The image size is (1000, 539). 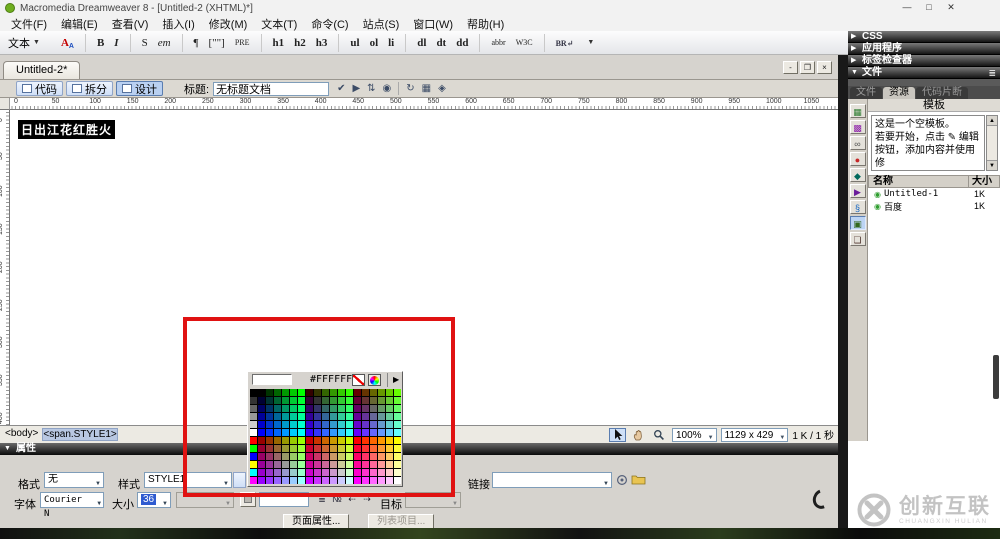 What do you see at coordinates (622, 481) in the screenshot?
I see `point-to-file-icon` at bounding box center [622, 481].